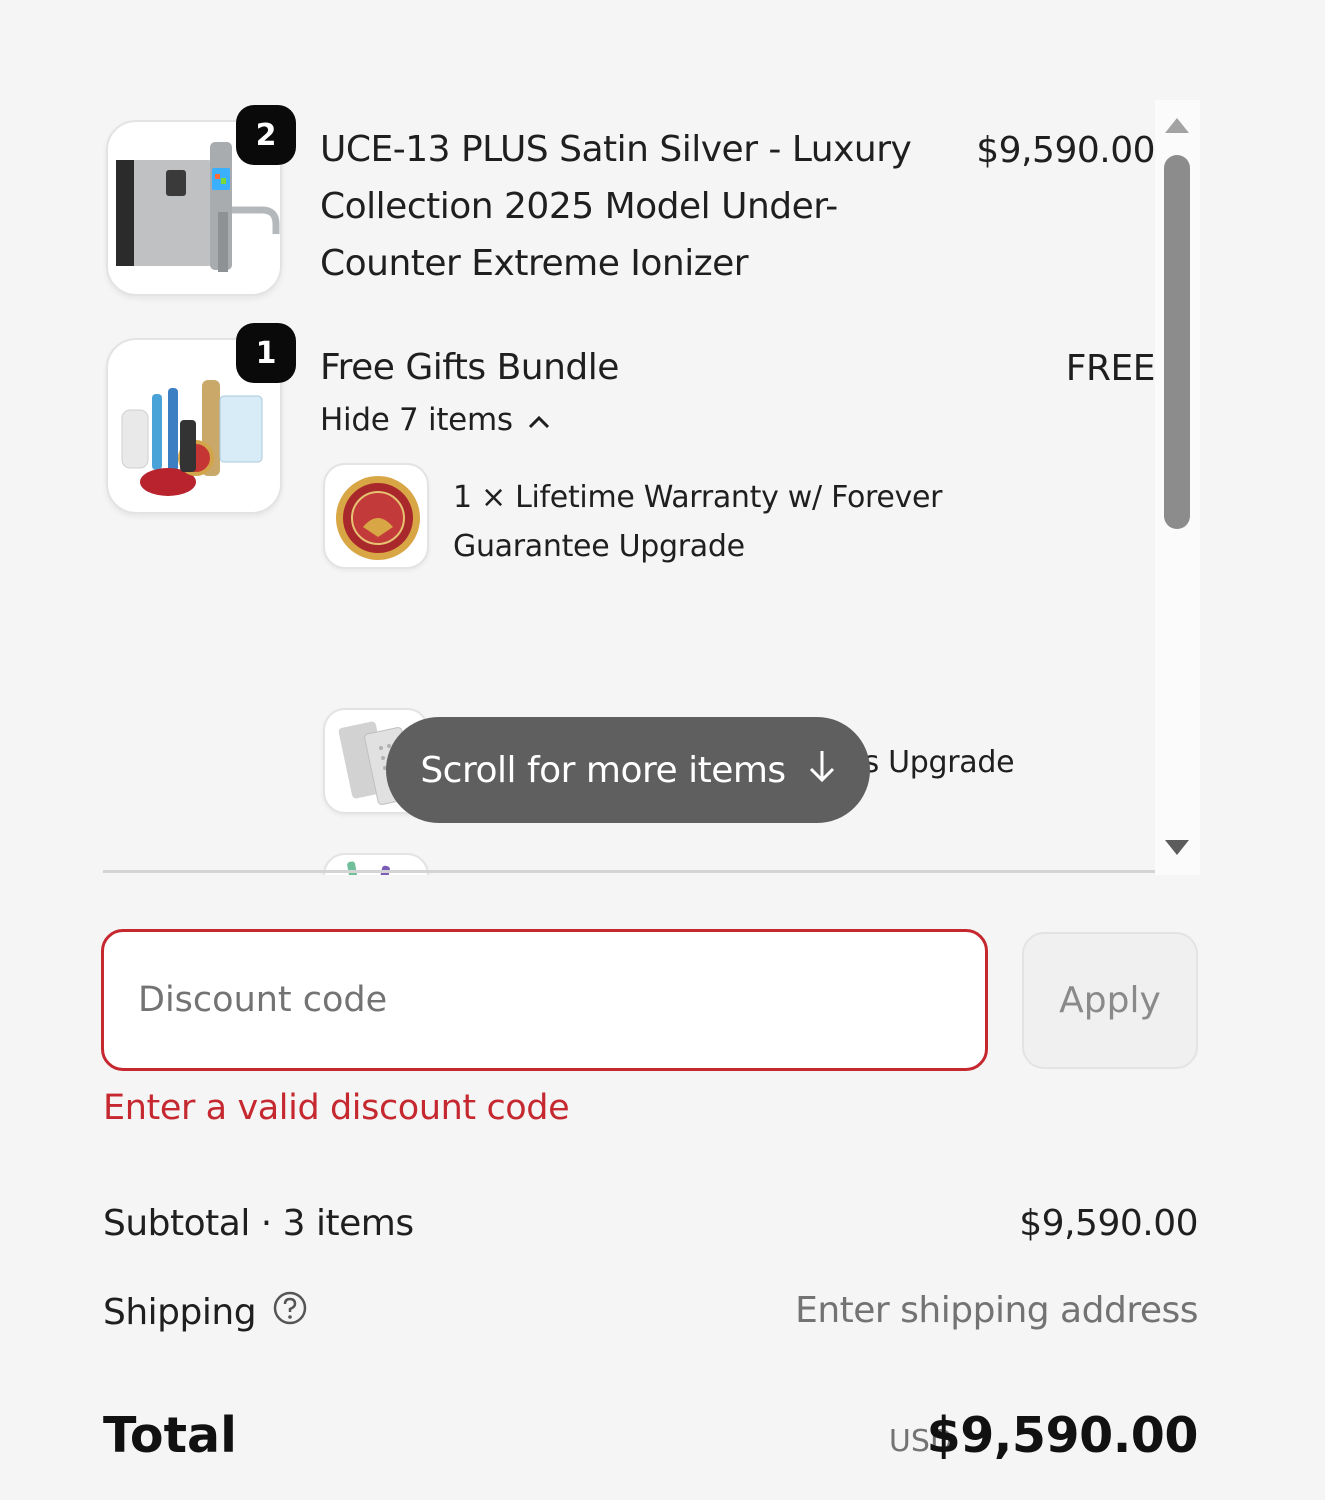 Image resolution: width=1325 pixels, height=1500 pixels. Describe the element at coordinates (258, 1223) in the screenshot. I see `subtotal-label: Subtotal · 3 items` at that location.